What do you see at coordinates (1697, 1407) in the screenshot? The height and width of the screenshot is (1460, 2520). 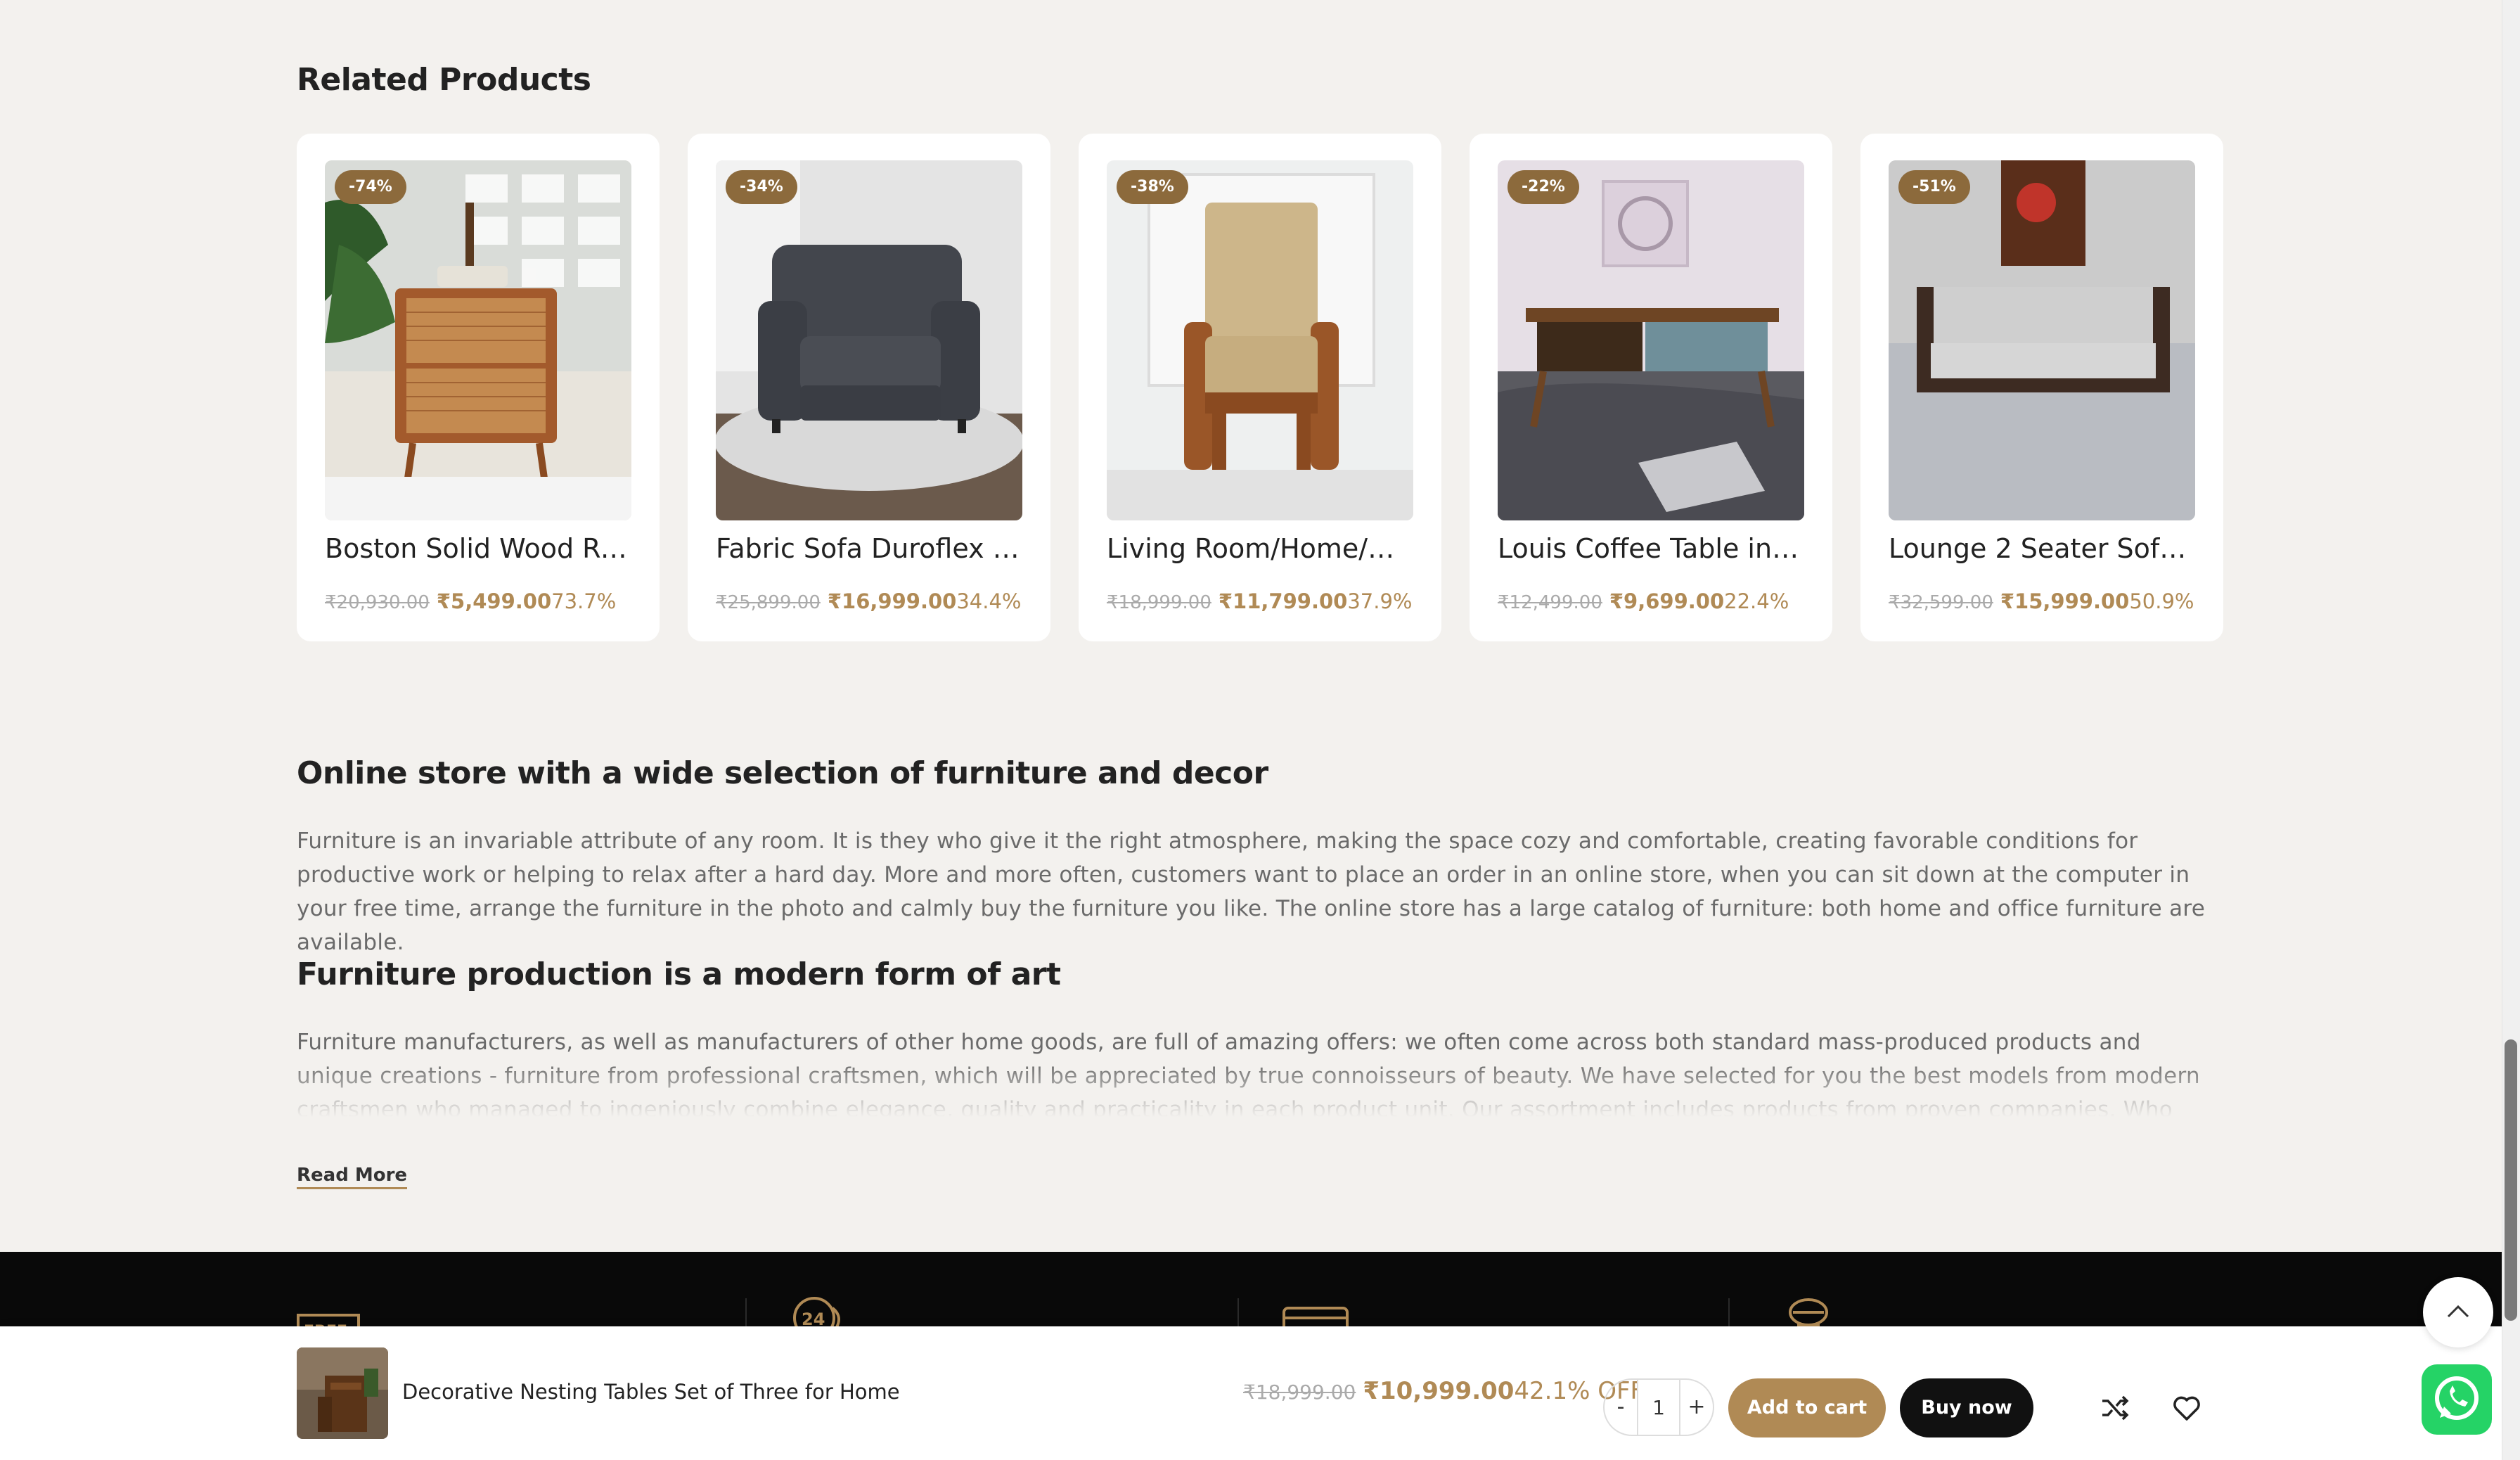 I see `quantity-increase-button: +` at bounding box center [1697, 1407].